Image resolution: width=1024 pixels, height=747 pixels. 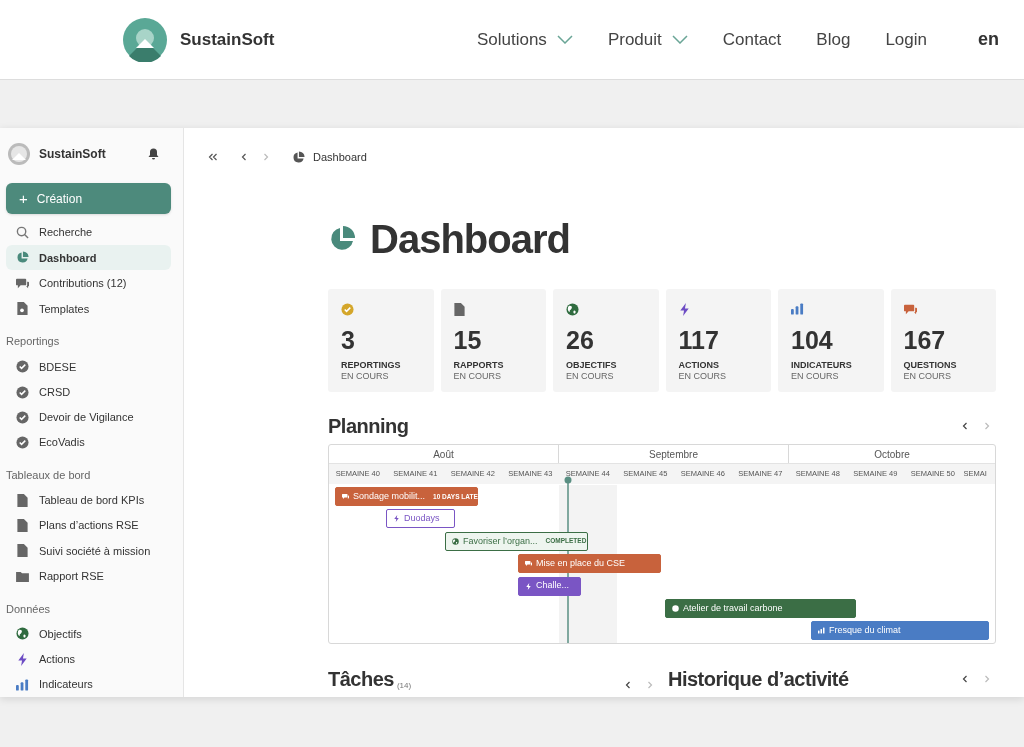 I want to click on section-heading: Reportings, so click(x=33, y=342).